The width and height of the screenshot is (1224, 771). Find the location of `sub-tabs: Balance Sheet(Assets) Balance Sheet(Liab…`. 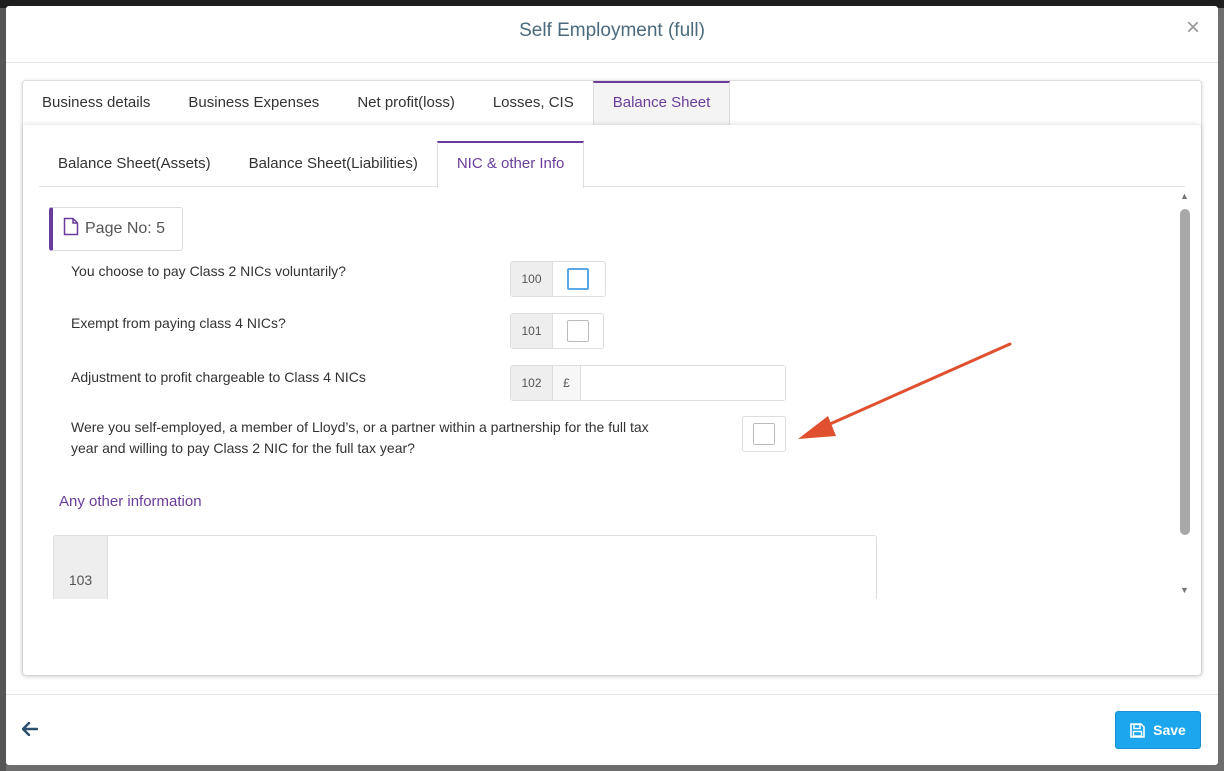

sub-tabs: Balance Sheet(Assets) Balance Sheet(Liab… is located at coordinates (612, 164).